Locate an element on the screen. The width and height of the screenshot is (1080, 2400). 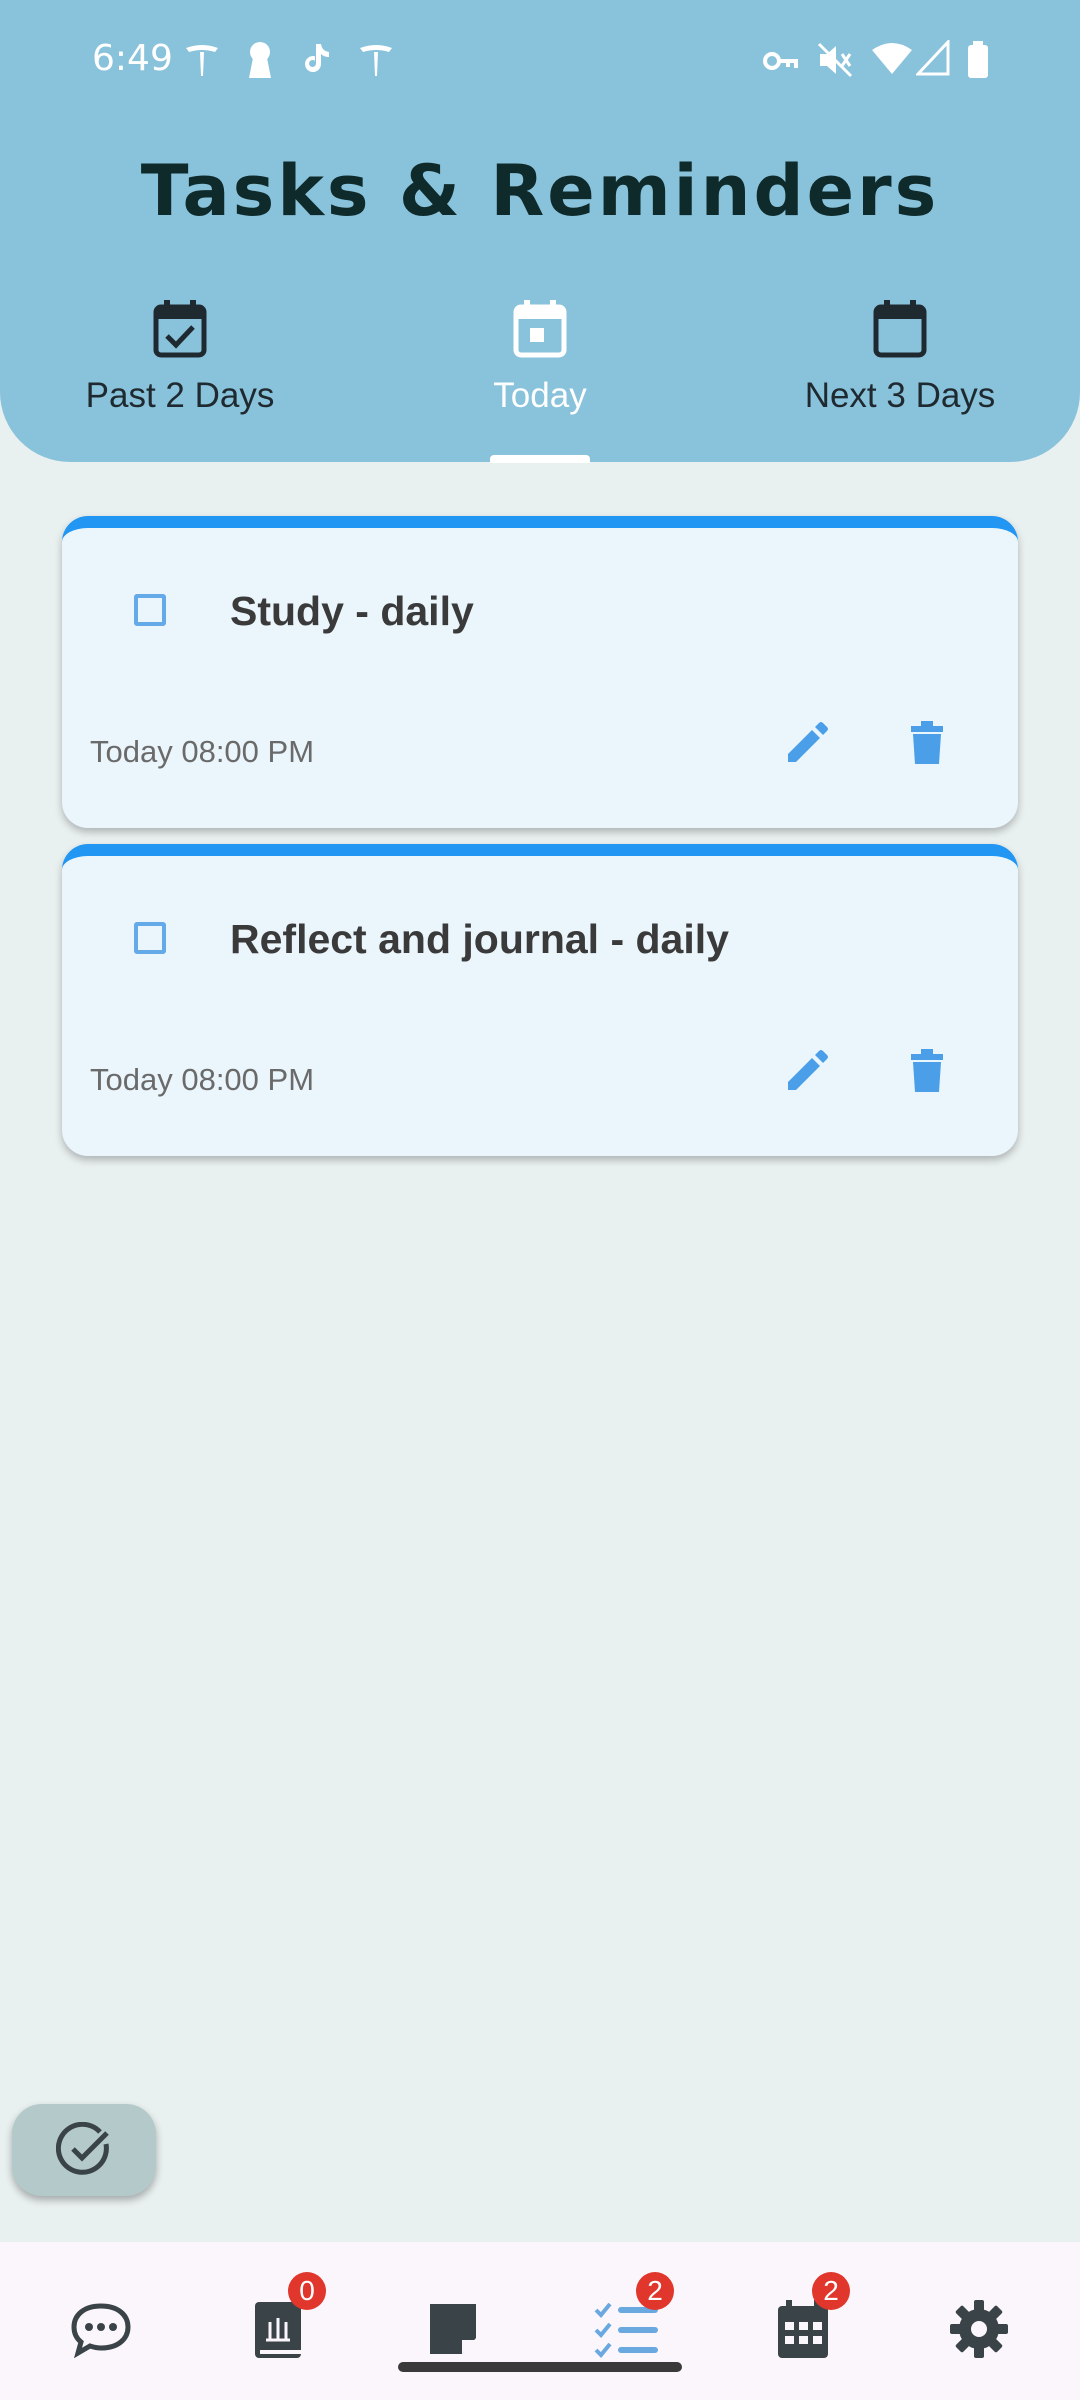
settings-icon is located at coordinates (979, 2329).